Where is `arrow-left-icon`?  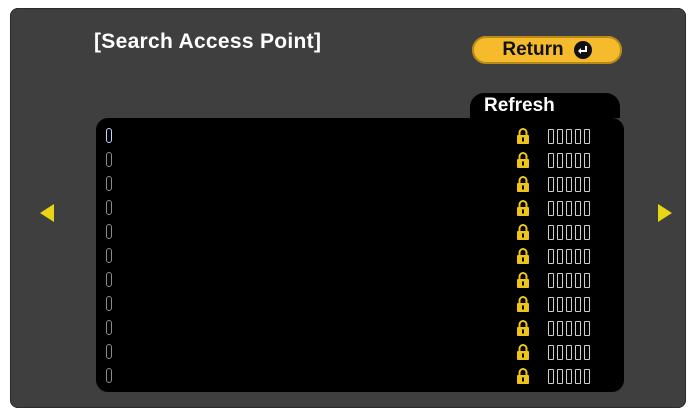
arrow-left-icon is located at coordinates (47, 213).